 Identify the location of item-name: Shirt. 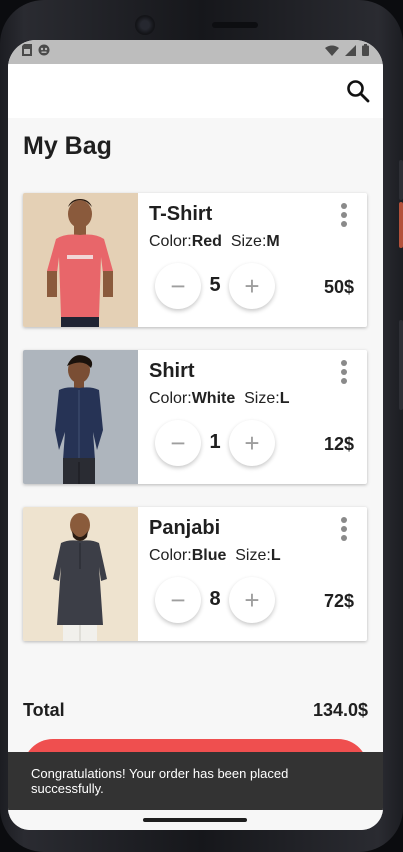
(172, 371).